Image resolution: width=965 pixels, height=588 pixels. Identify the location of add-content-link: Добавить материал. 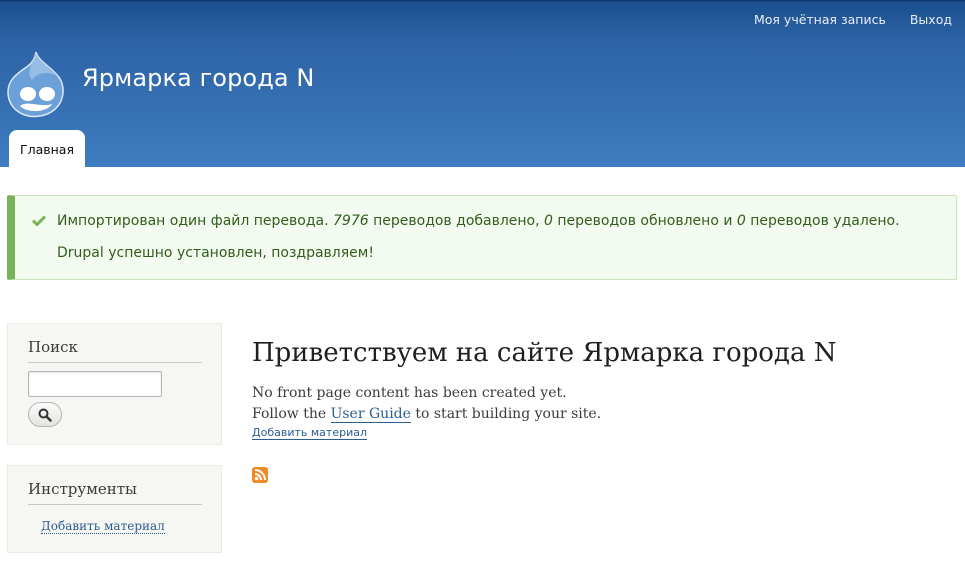
(103, 526).